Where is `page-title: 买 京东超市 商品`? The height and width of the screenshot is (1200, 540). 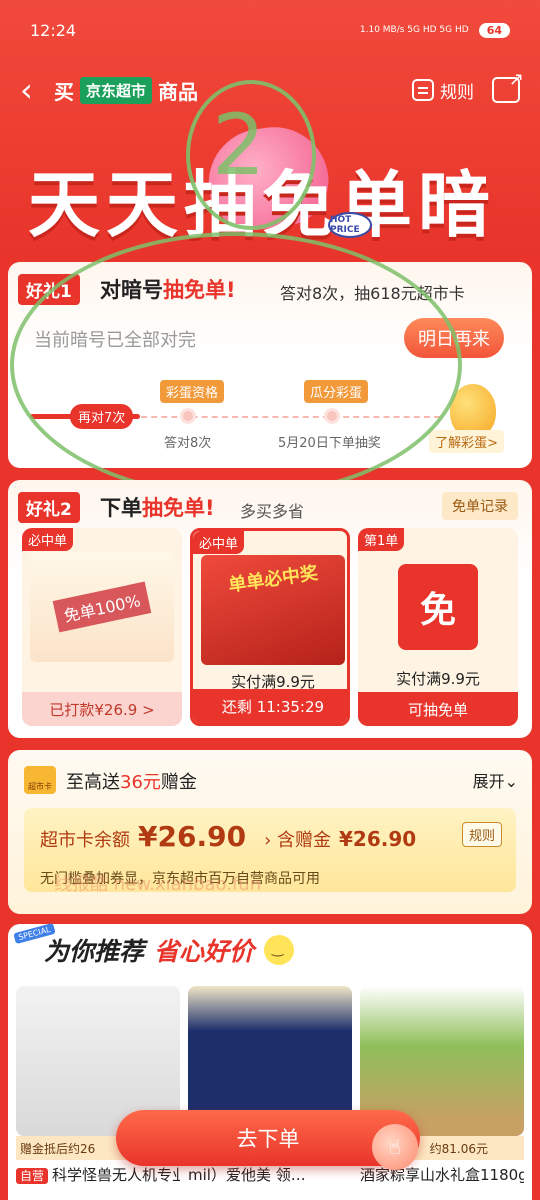
page-title: 买 京东超市 商品 is located at coordinates (126, 90).